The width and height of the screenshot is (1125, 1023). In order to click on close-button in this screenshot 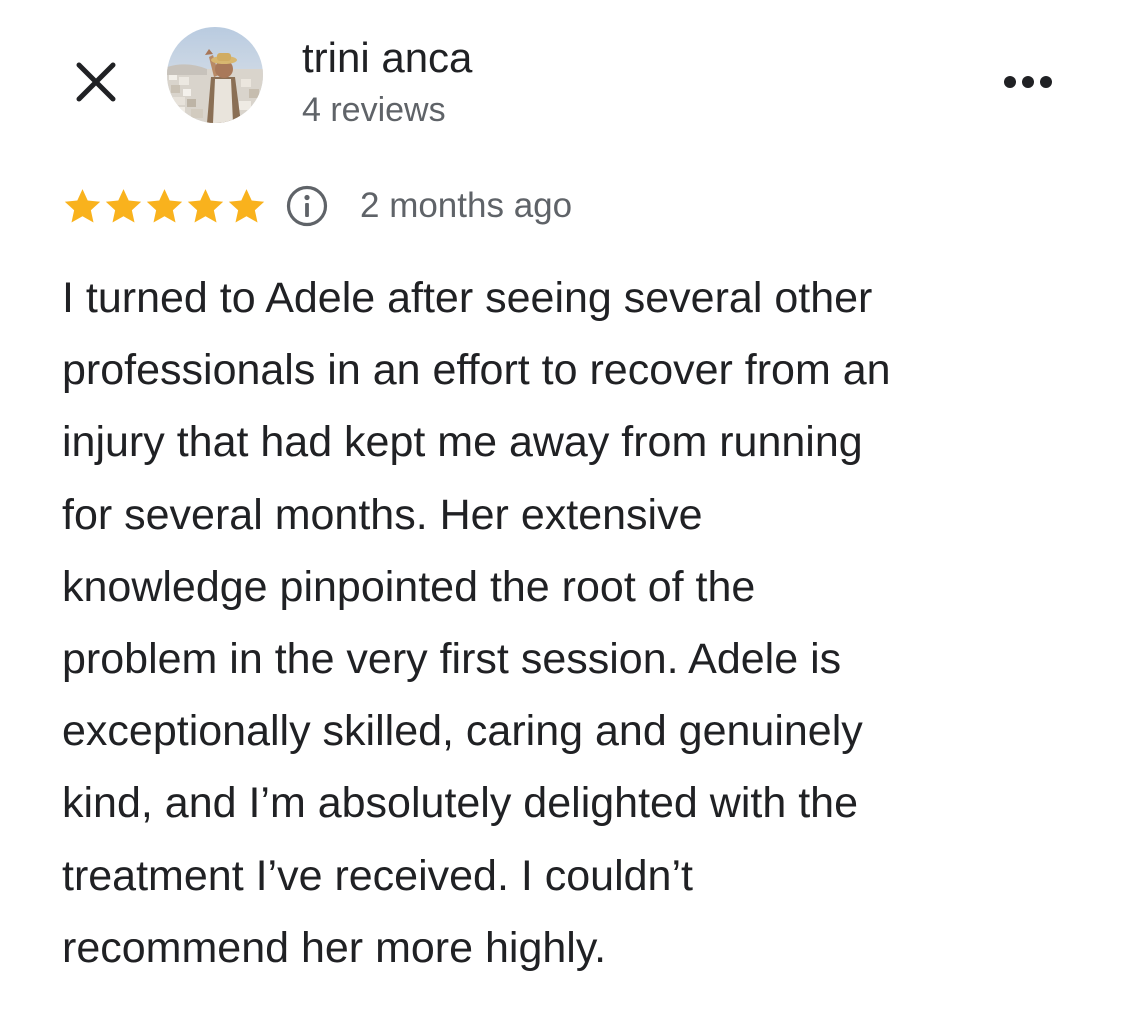, I will do `click(96, 82)`.